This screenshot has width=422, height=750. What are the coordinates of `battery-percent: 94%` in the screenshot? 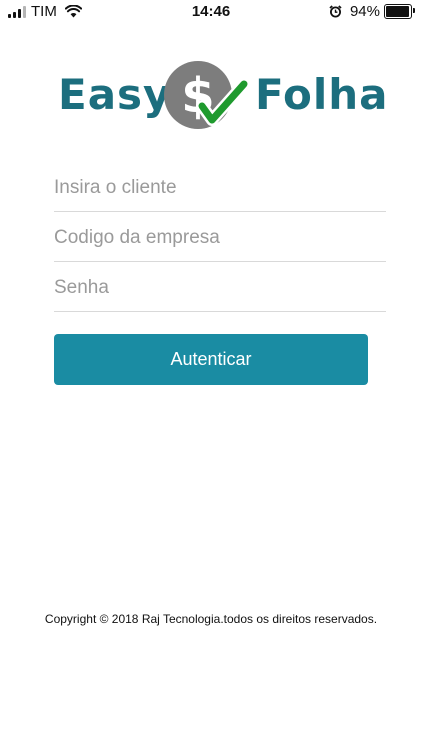 It's located at (364, 11).